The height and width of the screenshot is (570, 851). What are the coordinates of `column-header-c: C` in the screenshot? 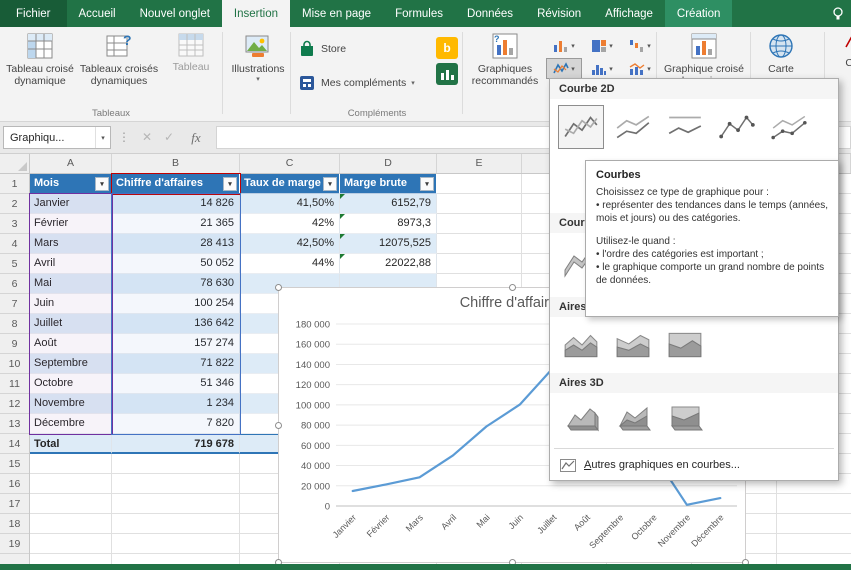 It's located at (290, 163).